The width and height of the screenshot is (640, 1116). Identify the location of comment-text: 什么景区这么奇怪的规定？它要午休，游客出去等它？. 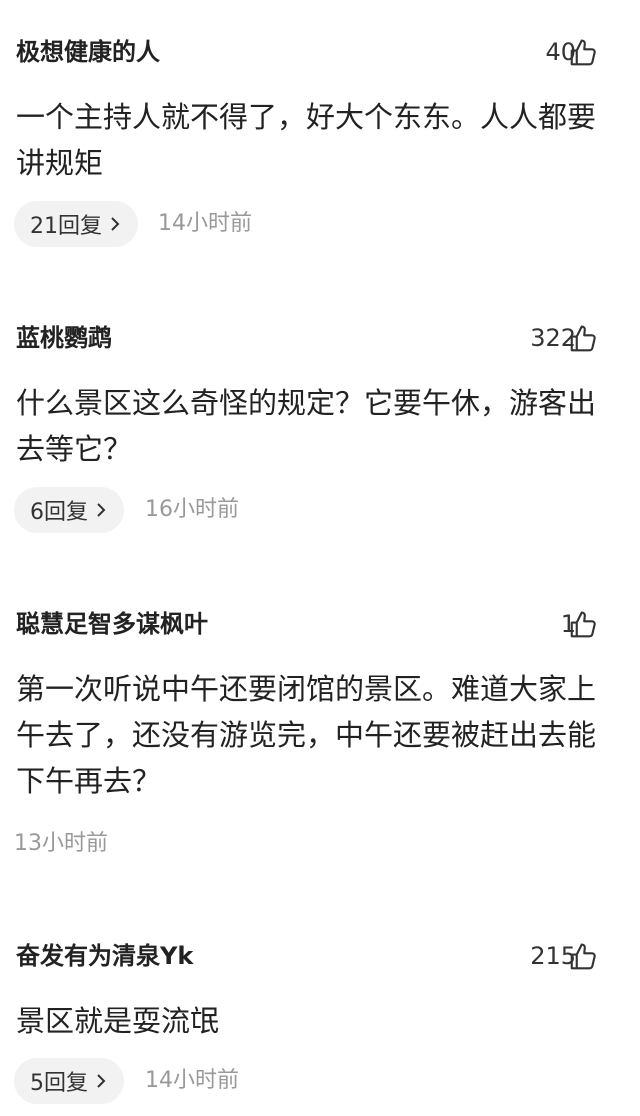
(306, 426).